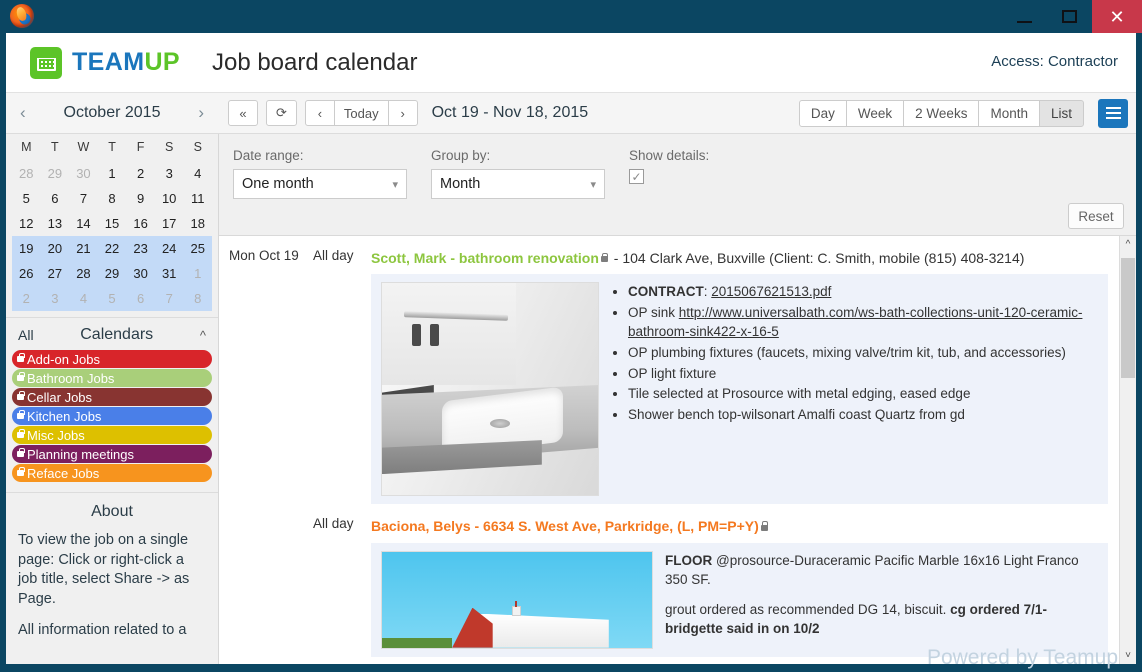 The height and width of the screenshot is (672, 1142). Describe the element at coordinates (941, 113) in the screenshot. I see `view-button-2-weeks: 2 Weeks` at that location.